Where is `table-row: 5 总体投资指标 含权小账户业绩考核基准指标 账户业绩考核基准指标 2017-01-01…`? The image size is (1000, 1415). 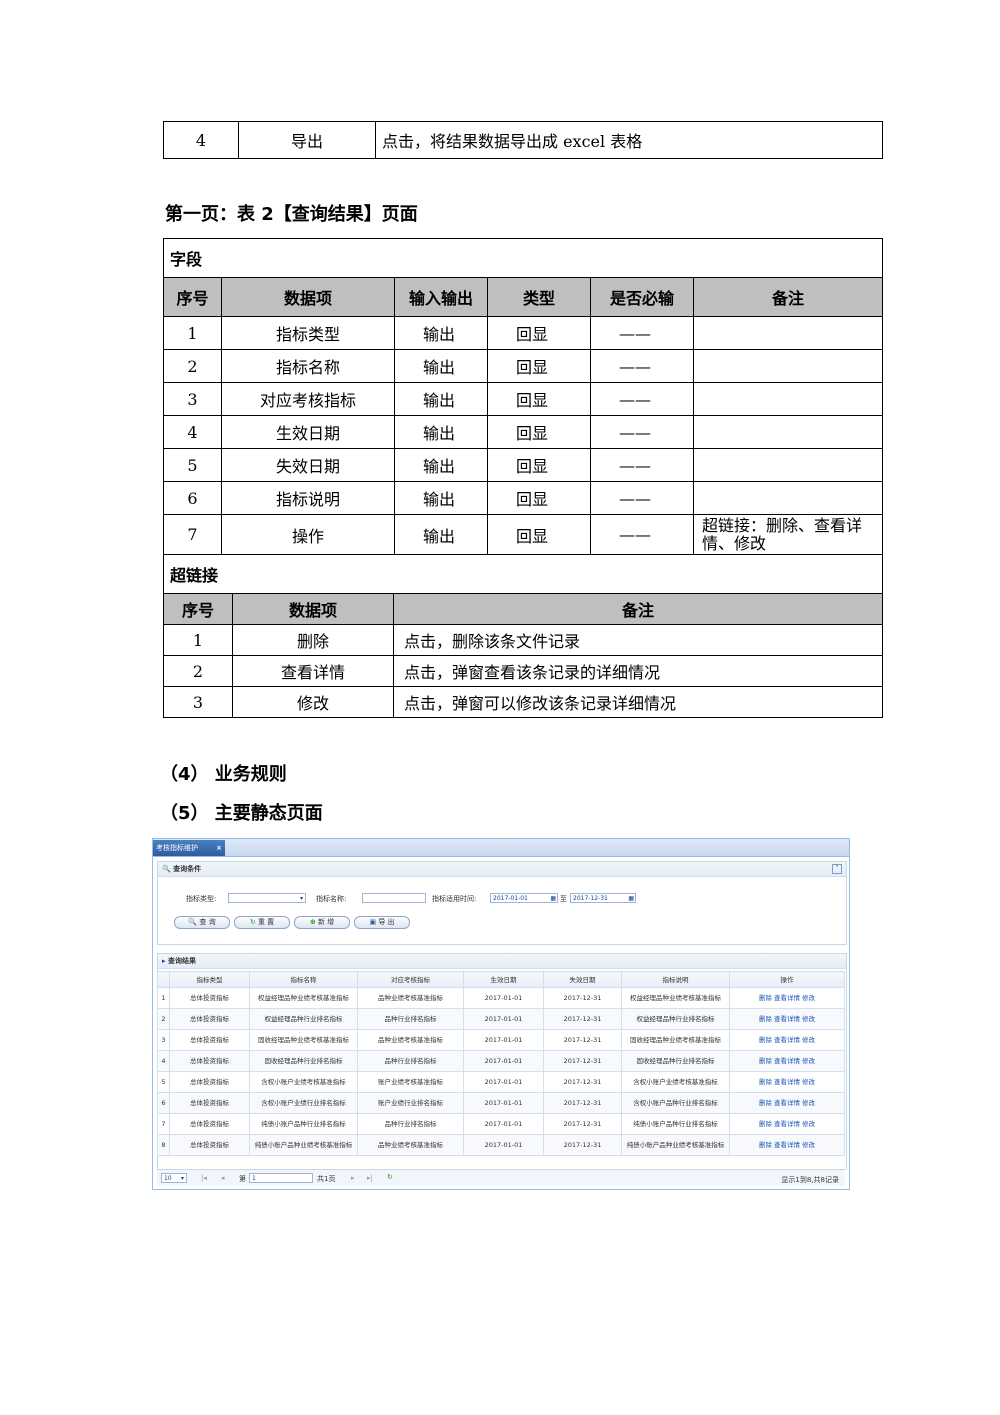
table-row: 5 总体投资指标 含权小账户业绩考核基准指标 账户业绩考核基准指标 2017-01-01… is located at coordinates (501, 1082).